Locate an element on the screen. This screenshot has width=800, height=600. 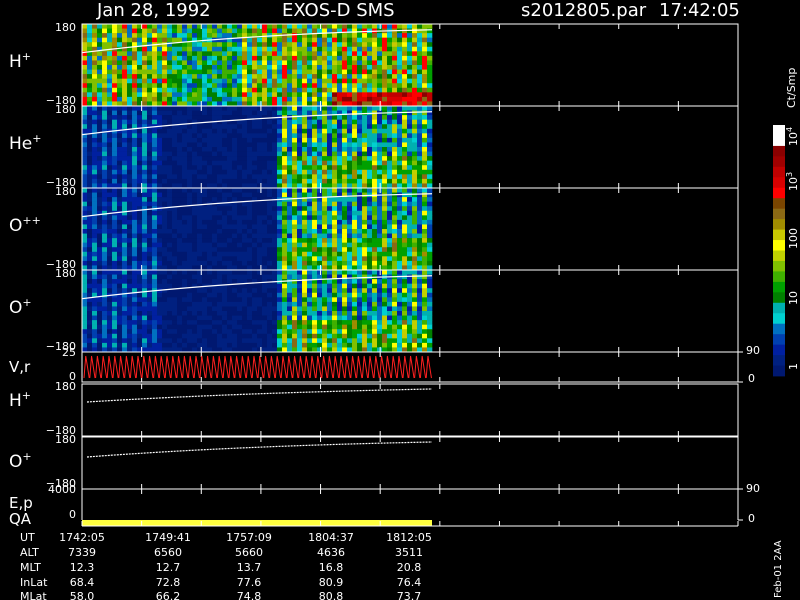
axis-row-label: InLat is located at coordinates (34, 582).